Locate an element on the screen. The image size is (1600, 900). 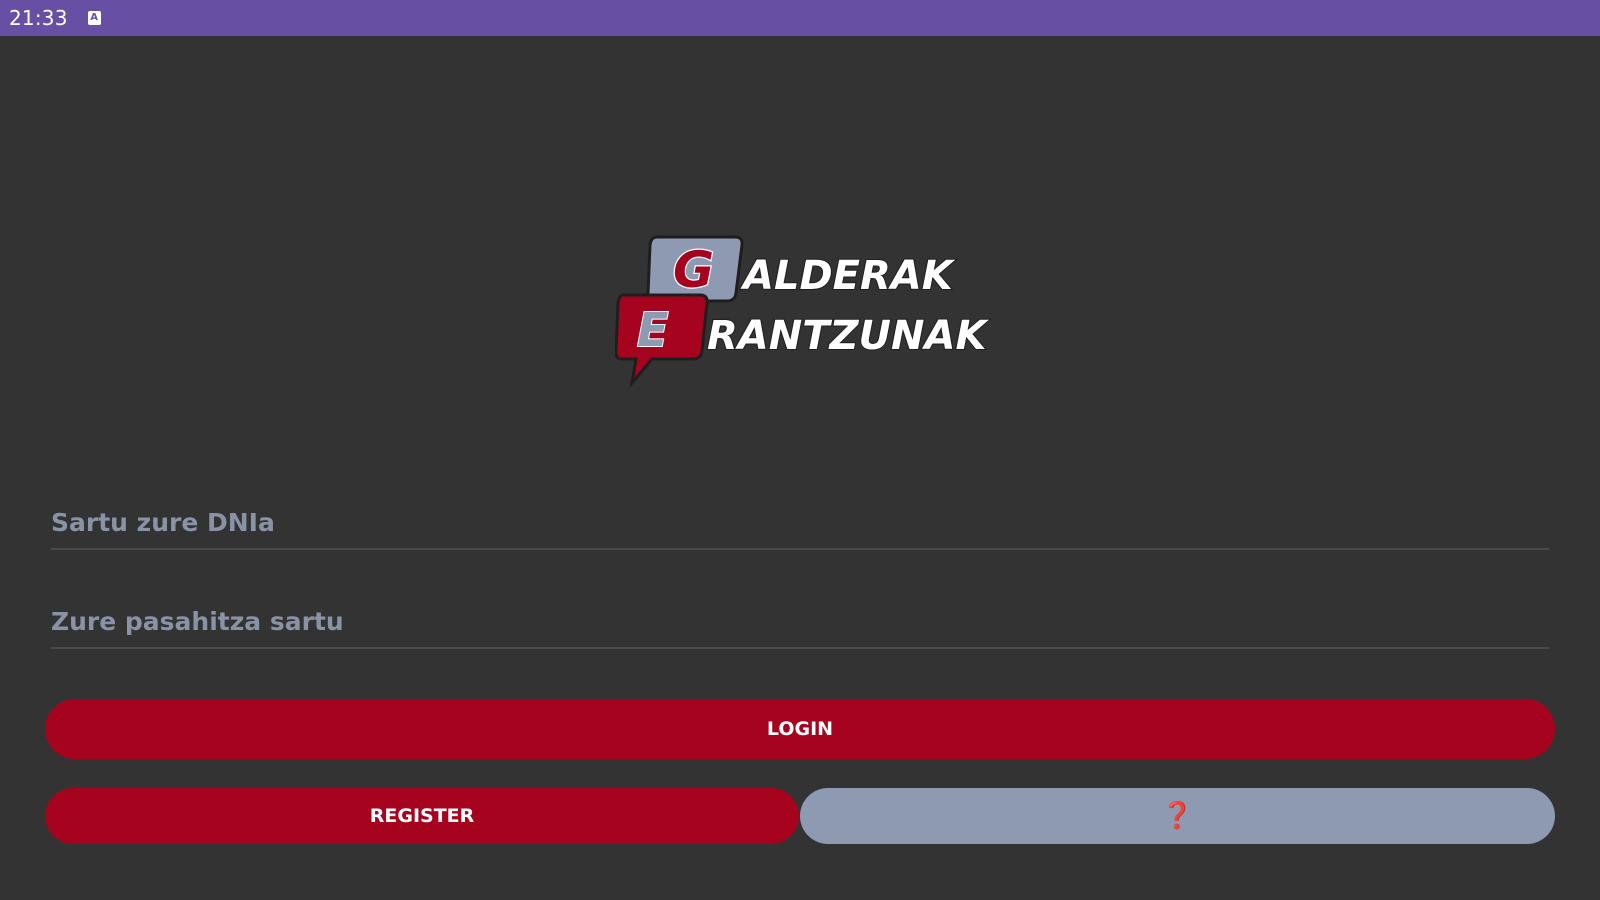
status-time: 21:33 is located at coordinates (38, 18).